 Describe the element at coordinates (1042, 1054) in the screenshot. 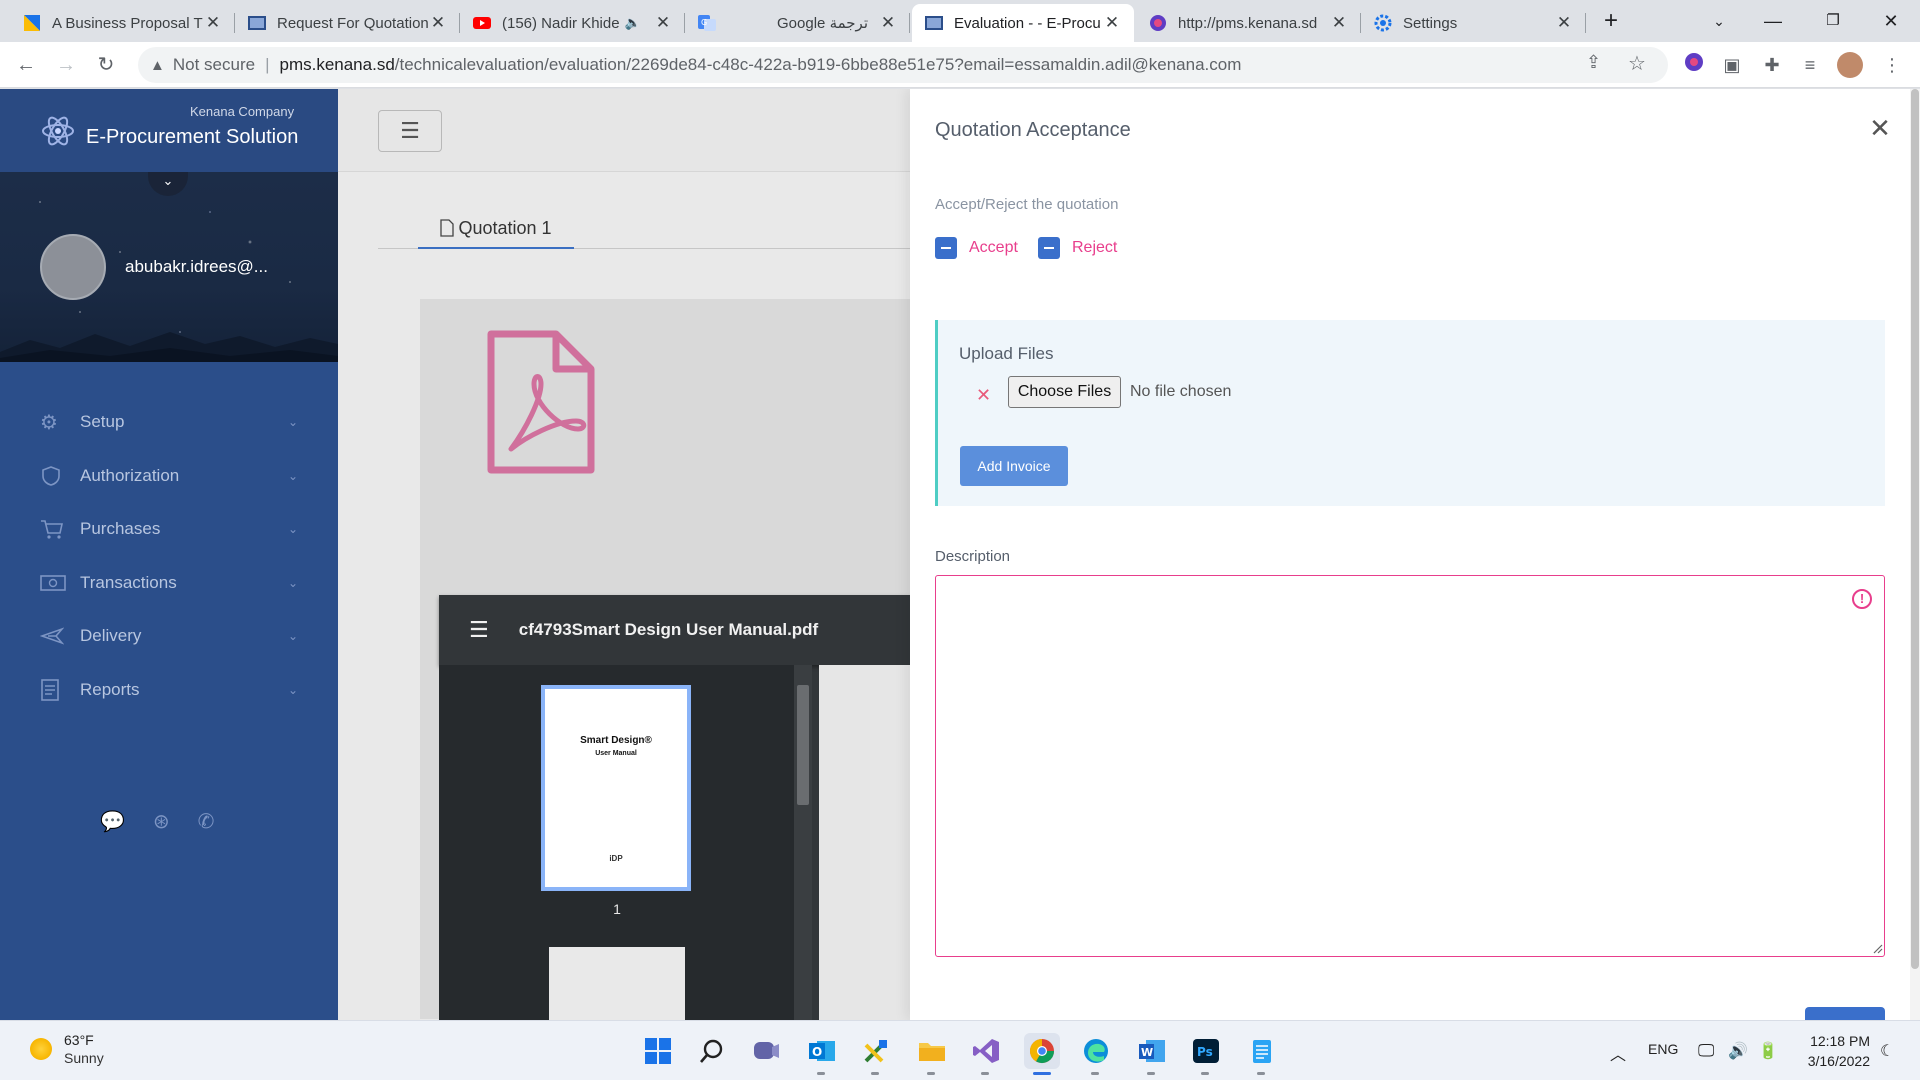

I see `chrome-icon` at that location.